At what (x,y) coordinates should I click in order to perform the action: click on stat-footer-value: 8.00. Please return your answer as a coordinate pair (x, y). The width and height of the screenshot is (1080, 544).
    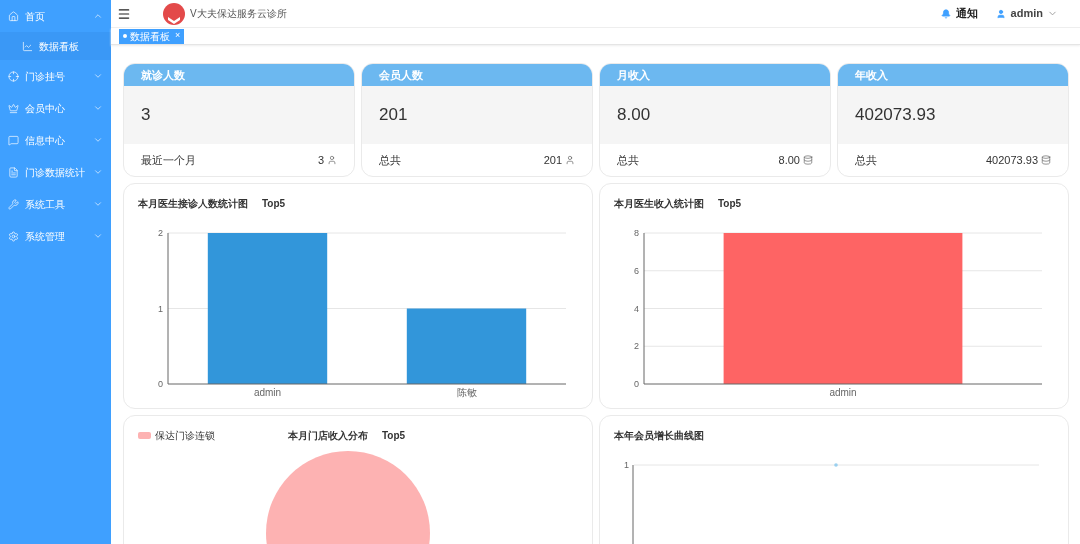
    Looking at the image, I should click on (789, 160).